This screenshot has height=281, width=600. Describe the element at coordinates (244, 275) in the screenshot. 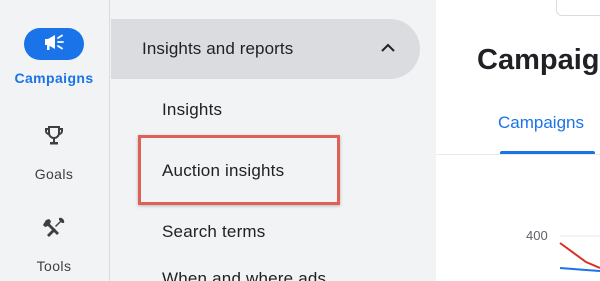

I see `menu-item-when-and-where-ads: When and where ads` at that location.